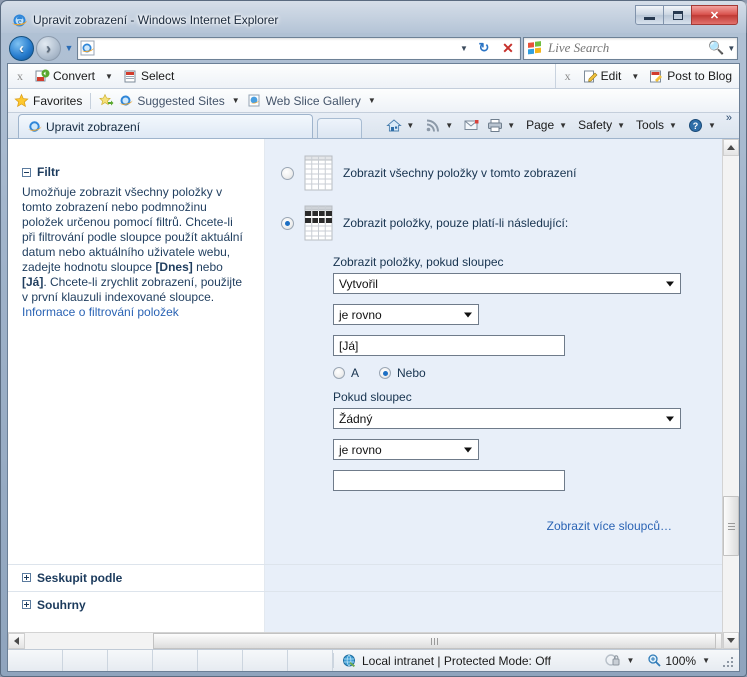 The image size is (747, 677). I want to click on close-button: ✕, so click(714, 15).